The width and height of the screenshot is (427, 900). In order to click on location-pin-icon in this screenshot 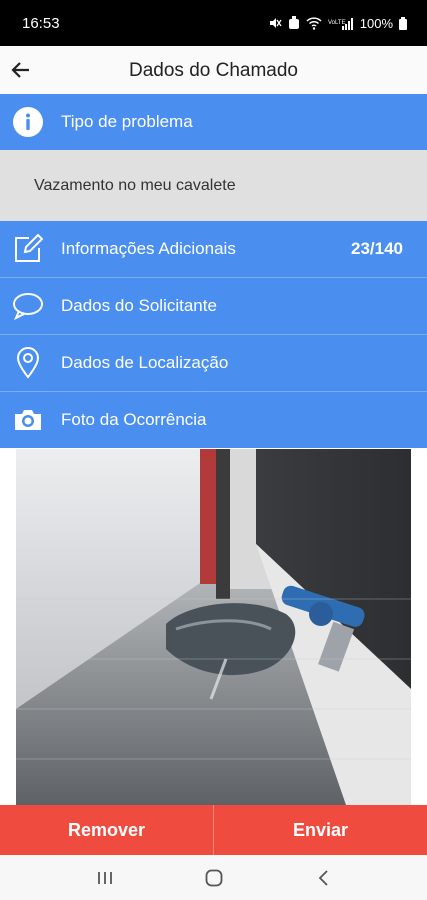, I will do `click(28, 363)`.